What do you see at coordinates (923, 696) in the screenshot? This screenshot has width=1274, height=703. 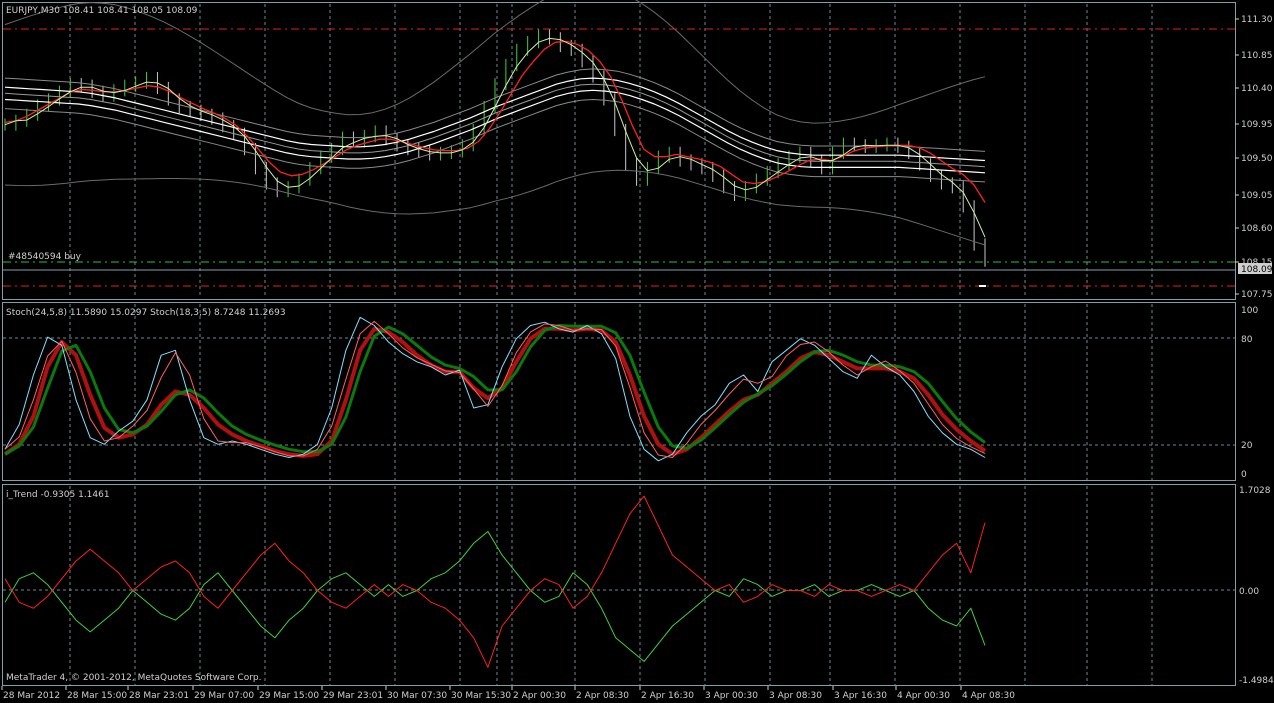 I see `time-tick-label: 4 Apr 00:30` at bounding box center [923, 696].